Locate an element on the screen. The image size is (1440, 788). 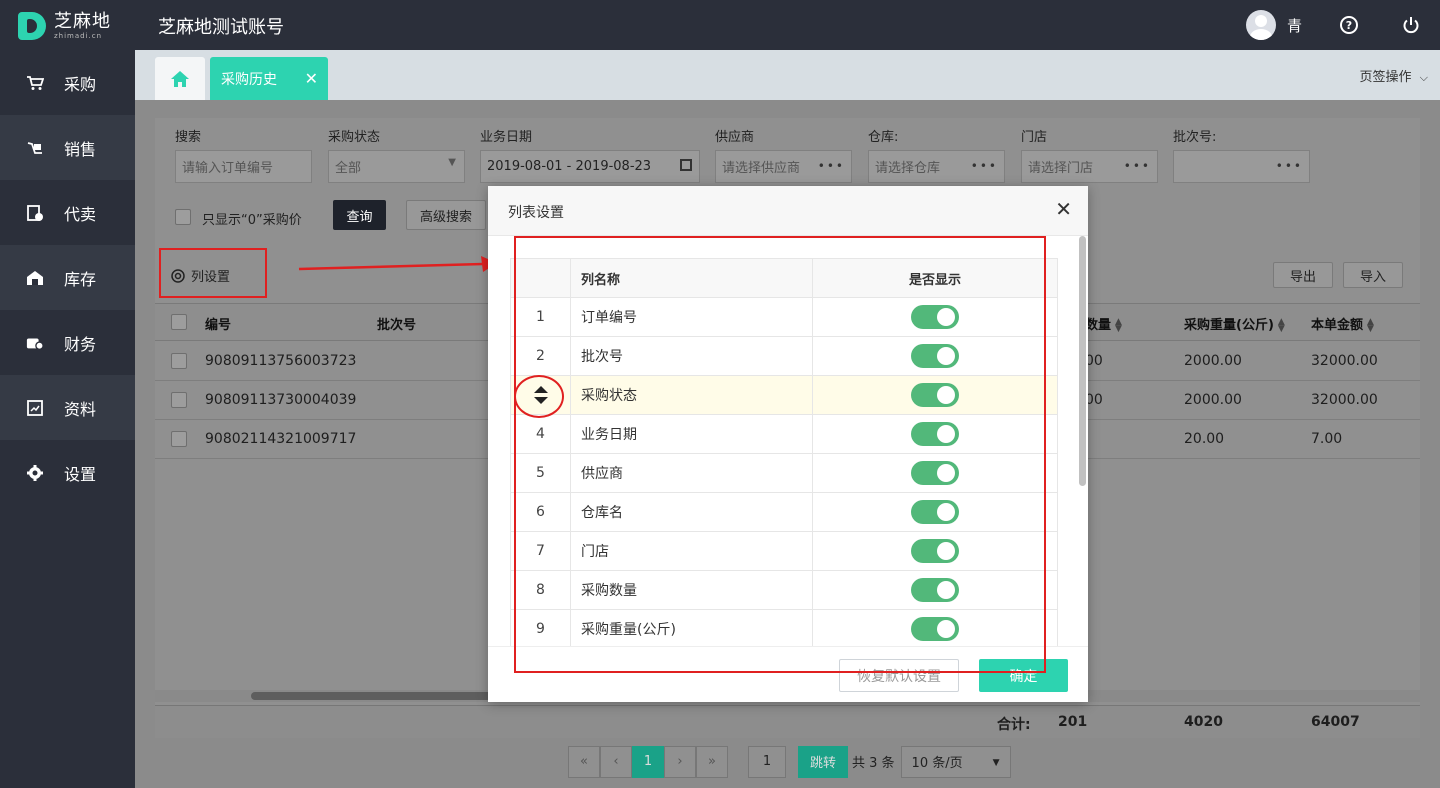
sidebar-item-inventory: 库存 is located at coordinates (67, 277).